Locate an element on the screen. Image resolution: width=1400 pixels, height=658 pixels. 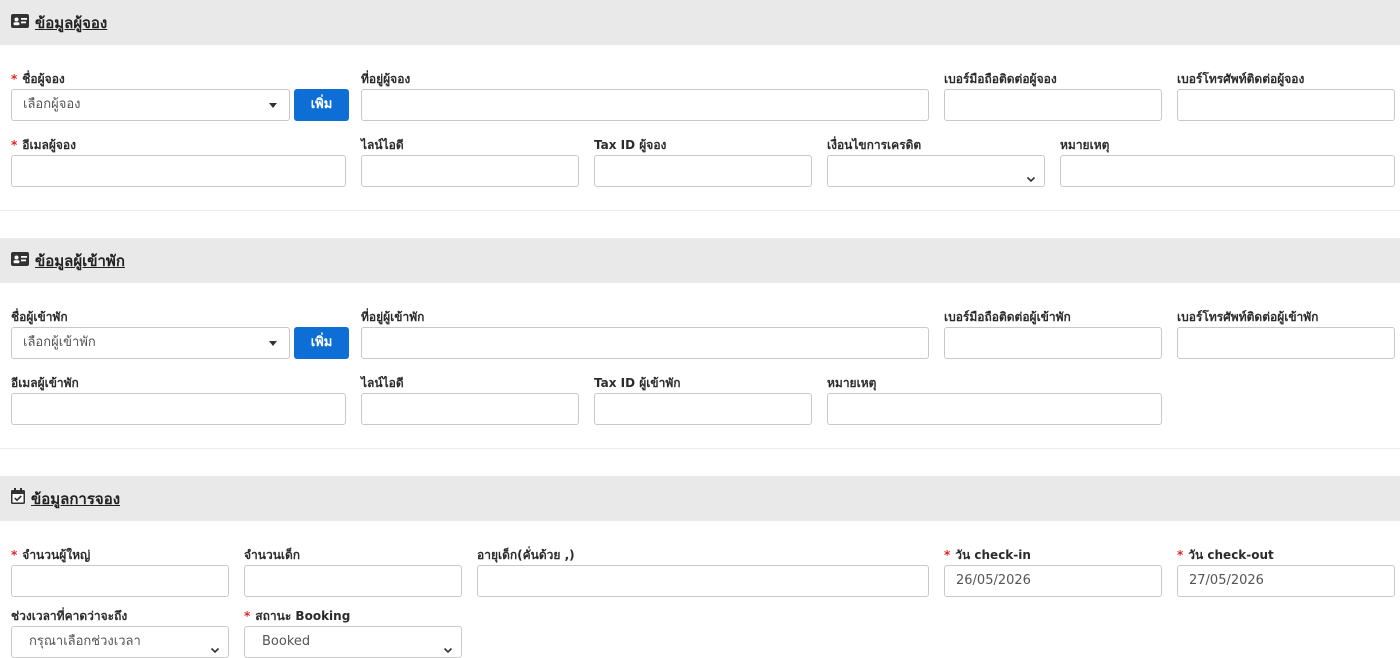
adults-label: * จำนวนผู้ใหญ่ is located at coordinates (50, 555).